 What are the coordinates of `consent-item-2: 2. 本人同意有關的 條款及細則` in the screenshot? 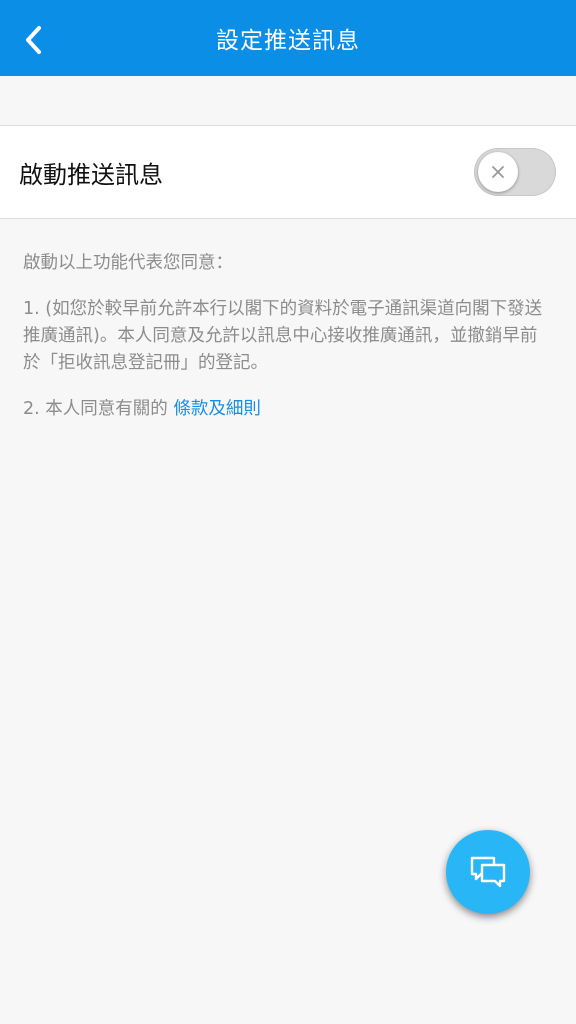 It's located at (288, 409).